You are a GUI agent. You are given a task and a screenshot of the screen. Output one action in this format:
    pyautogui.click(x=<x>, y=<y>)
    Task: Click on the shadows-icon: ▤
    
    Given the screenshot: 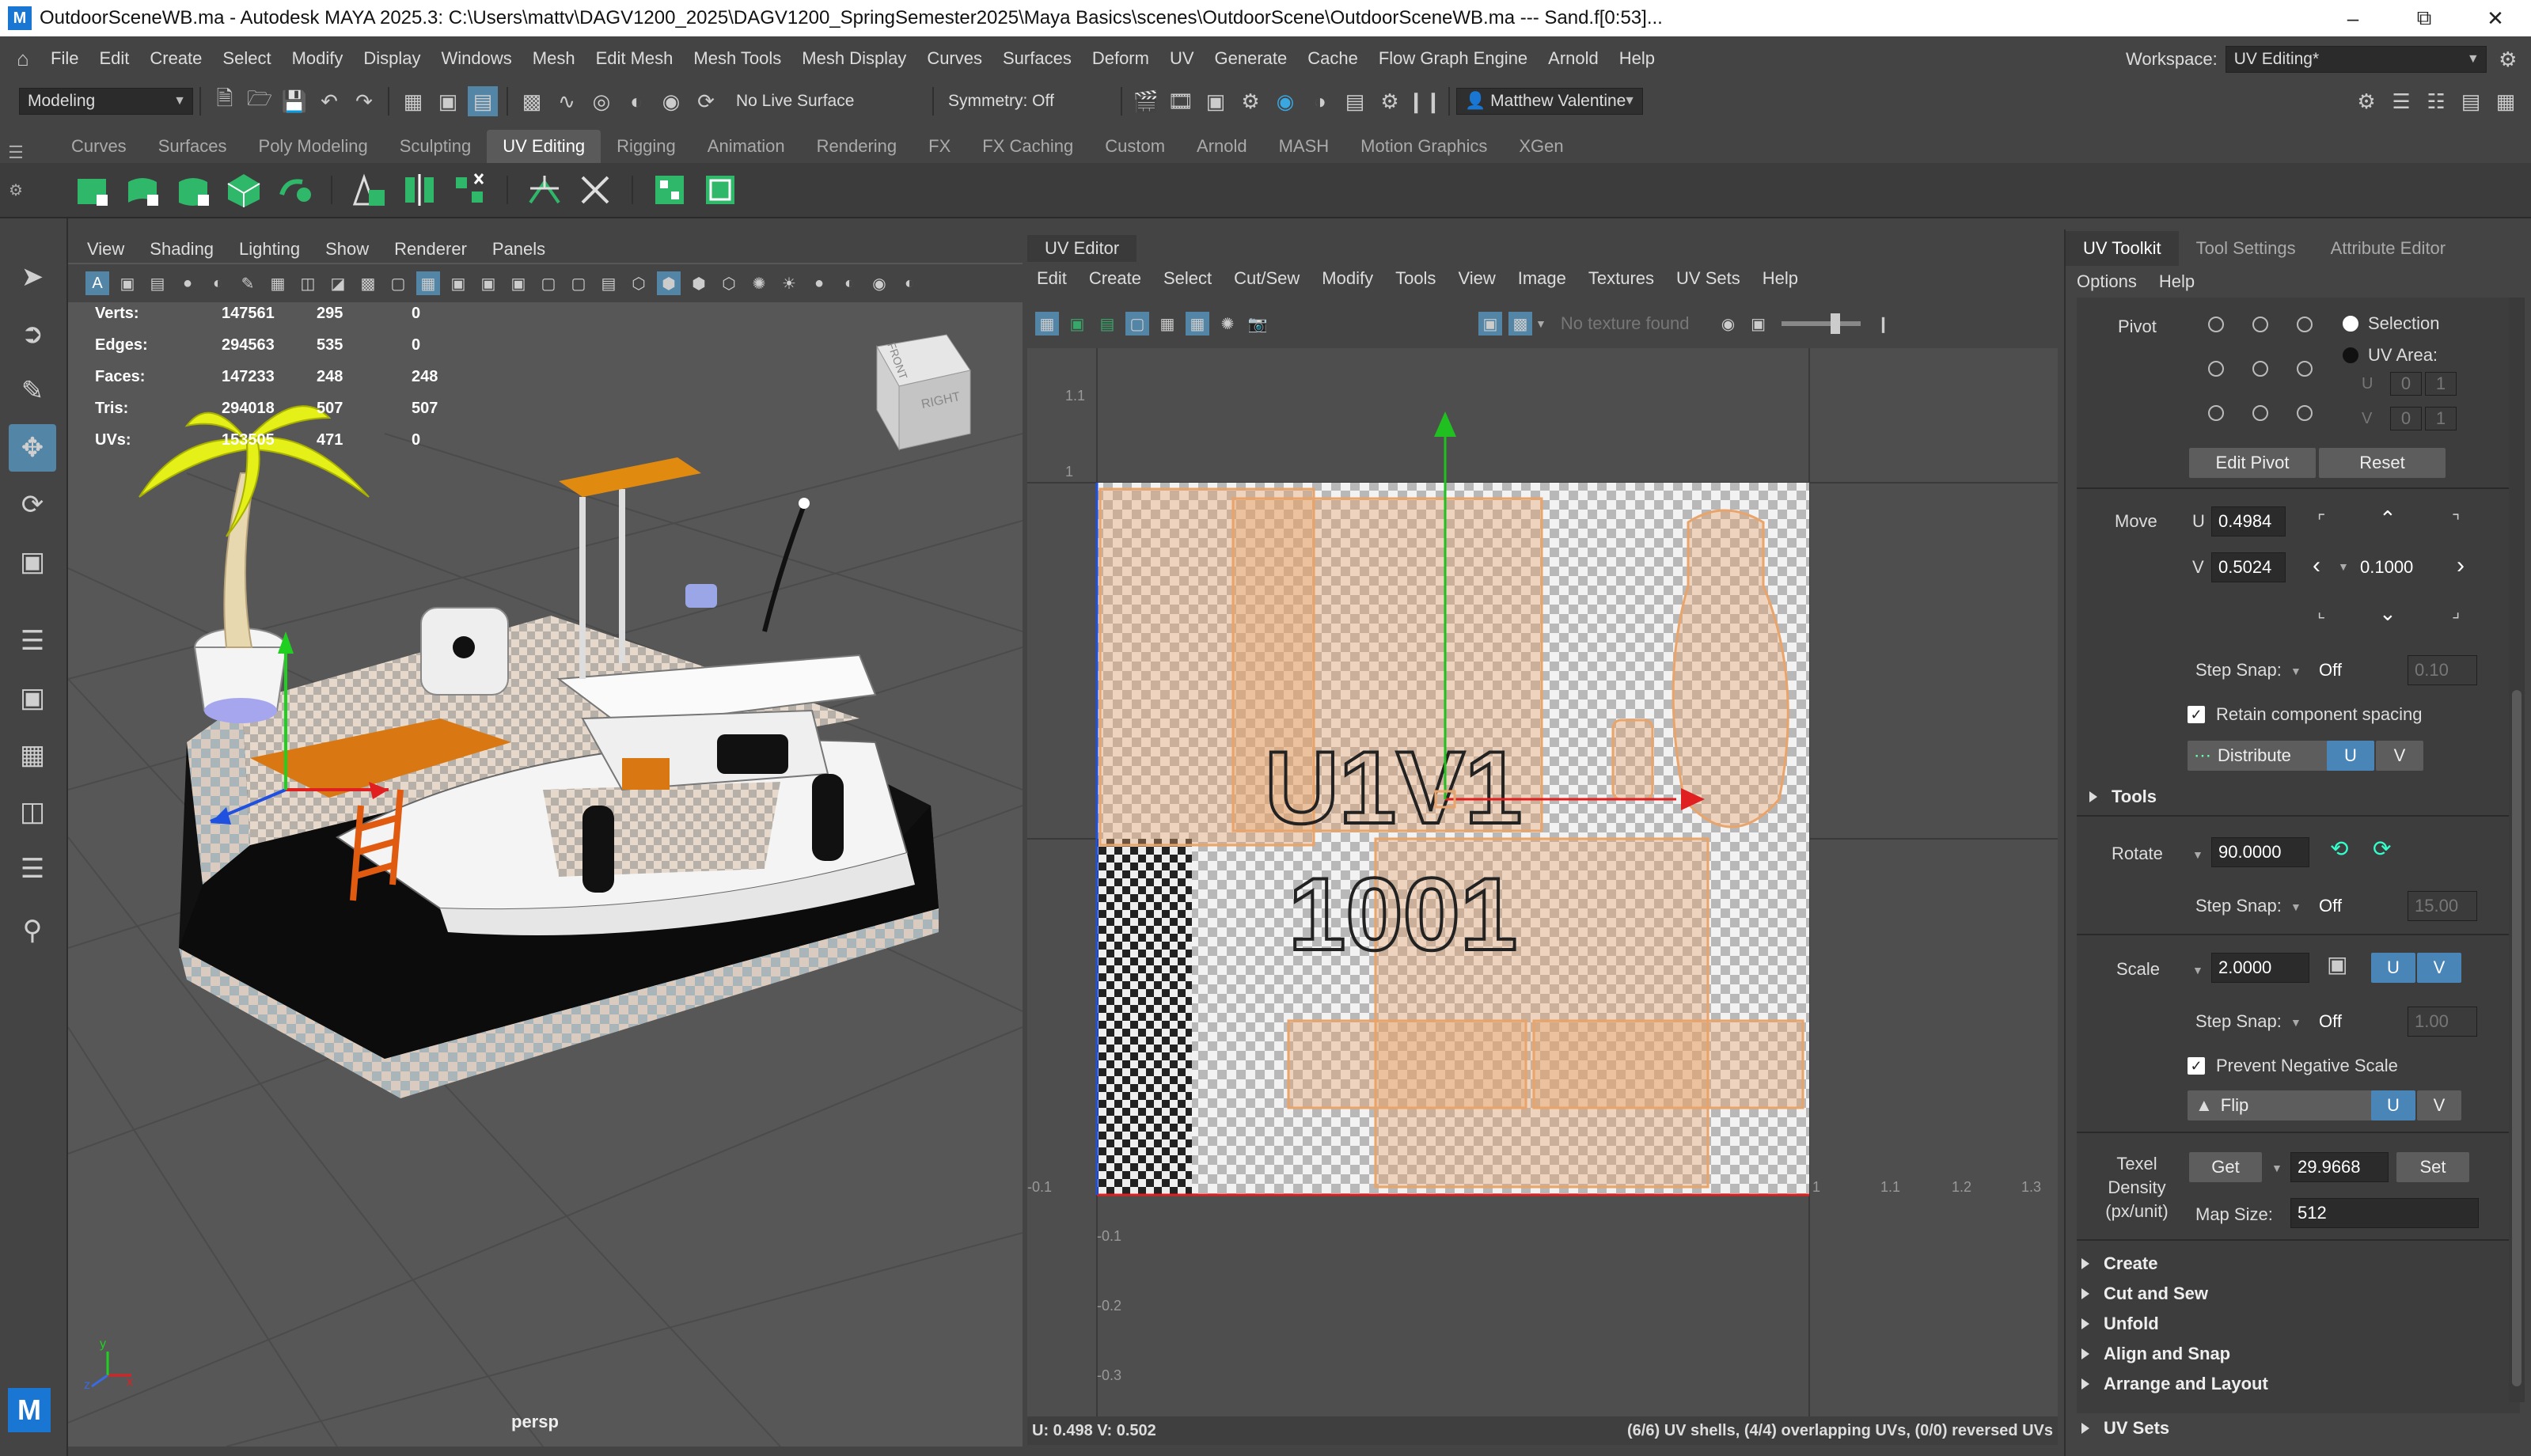 What is the action you would take?
    pyautogui.click(x=608, y=283)
    